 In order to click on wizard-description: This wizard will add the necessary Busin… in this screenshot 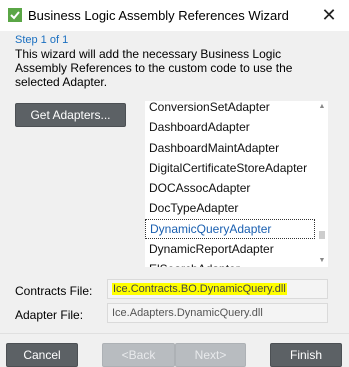, I will do `click(154, 68)`.